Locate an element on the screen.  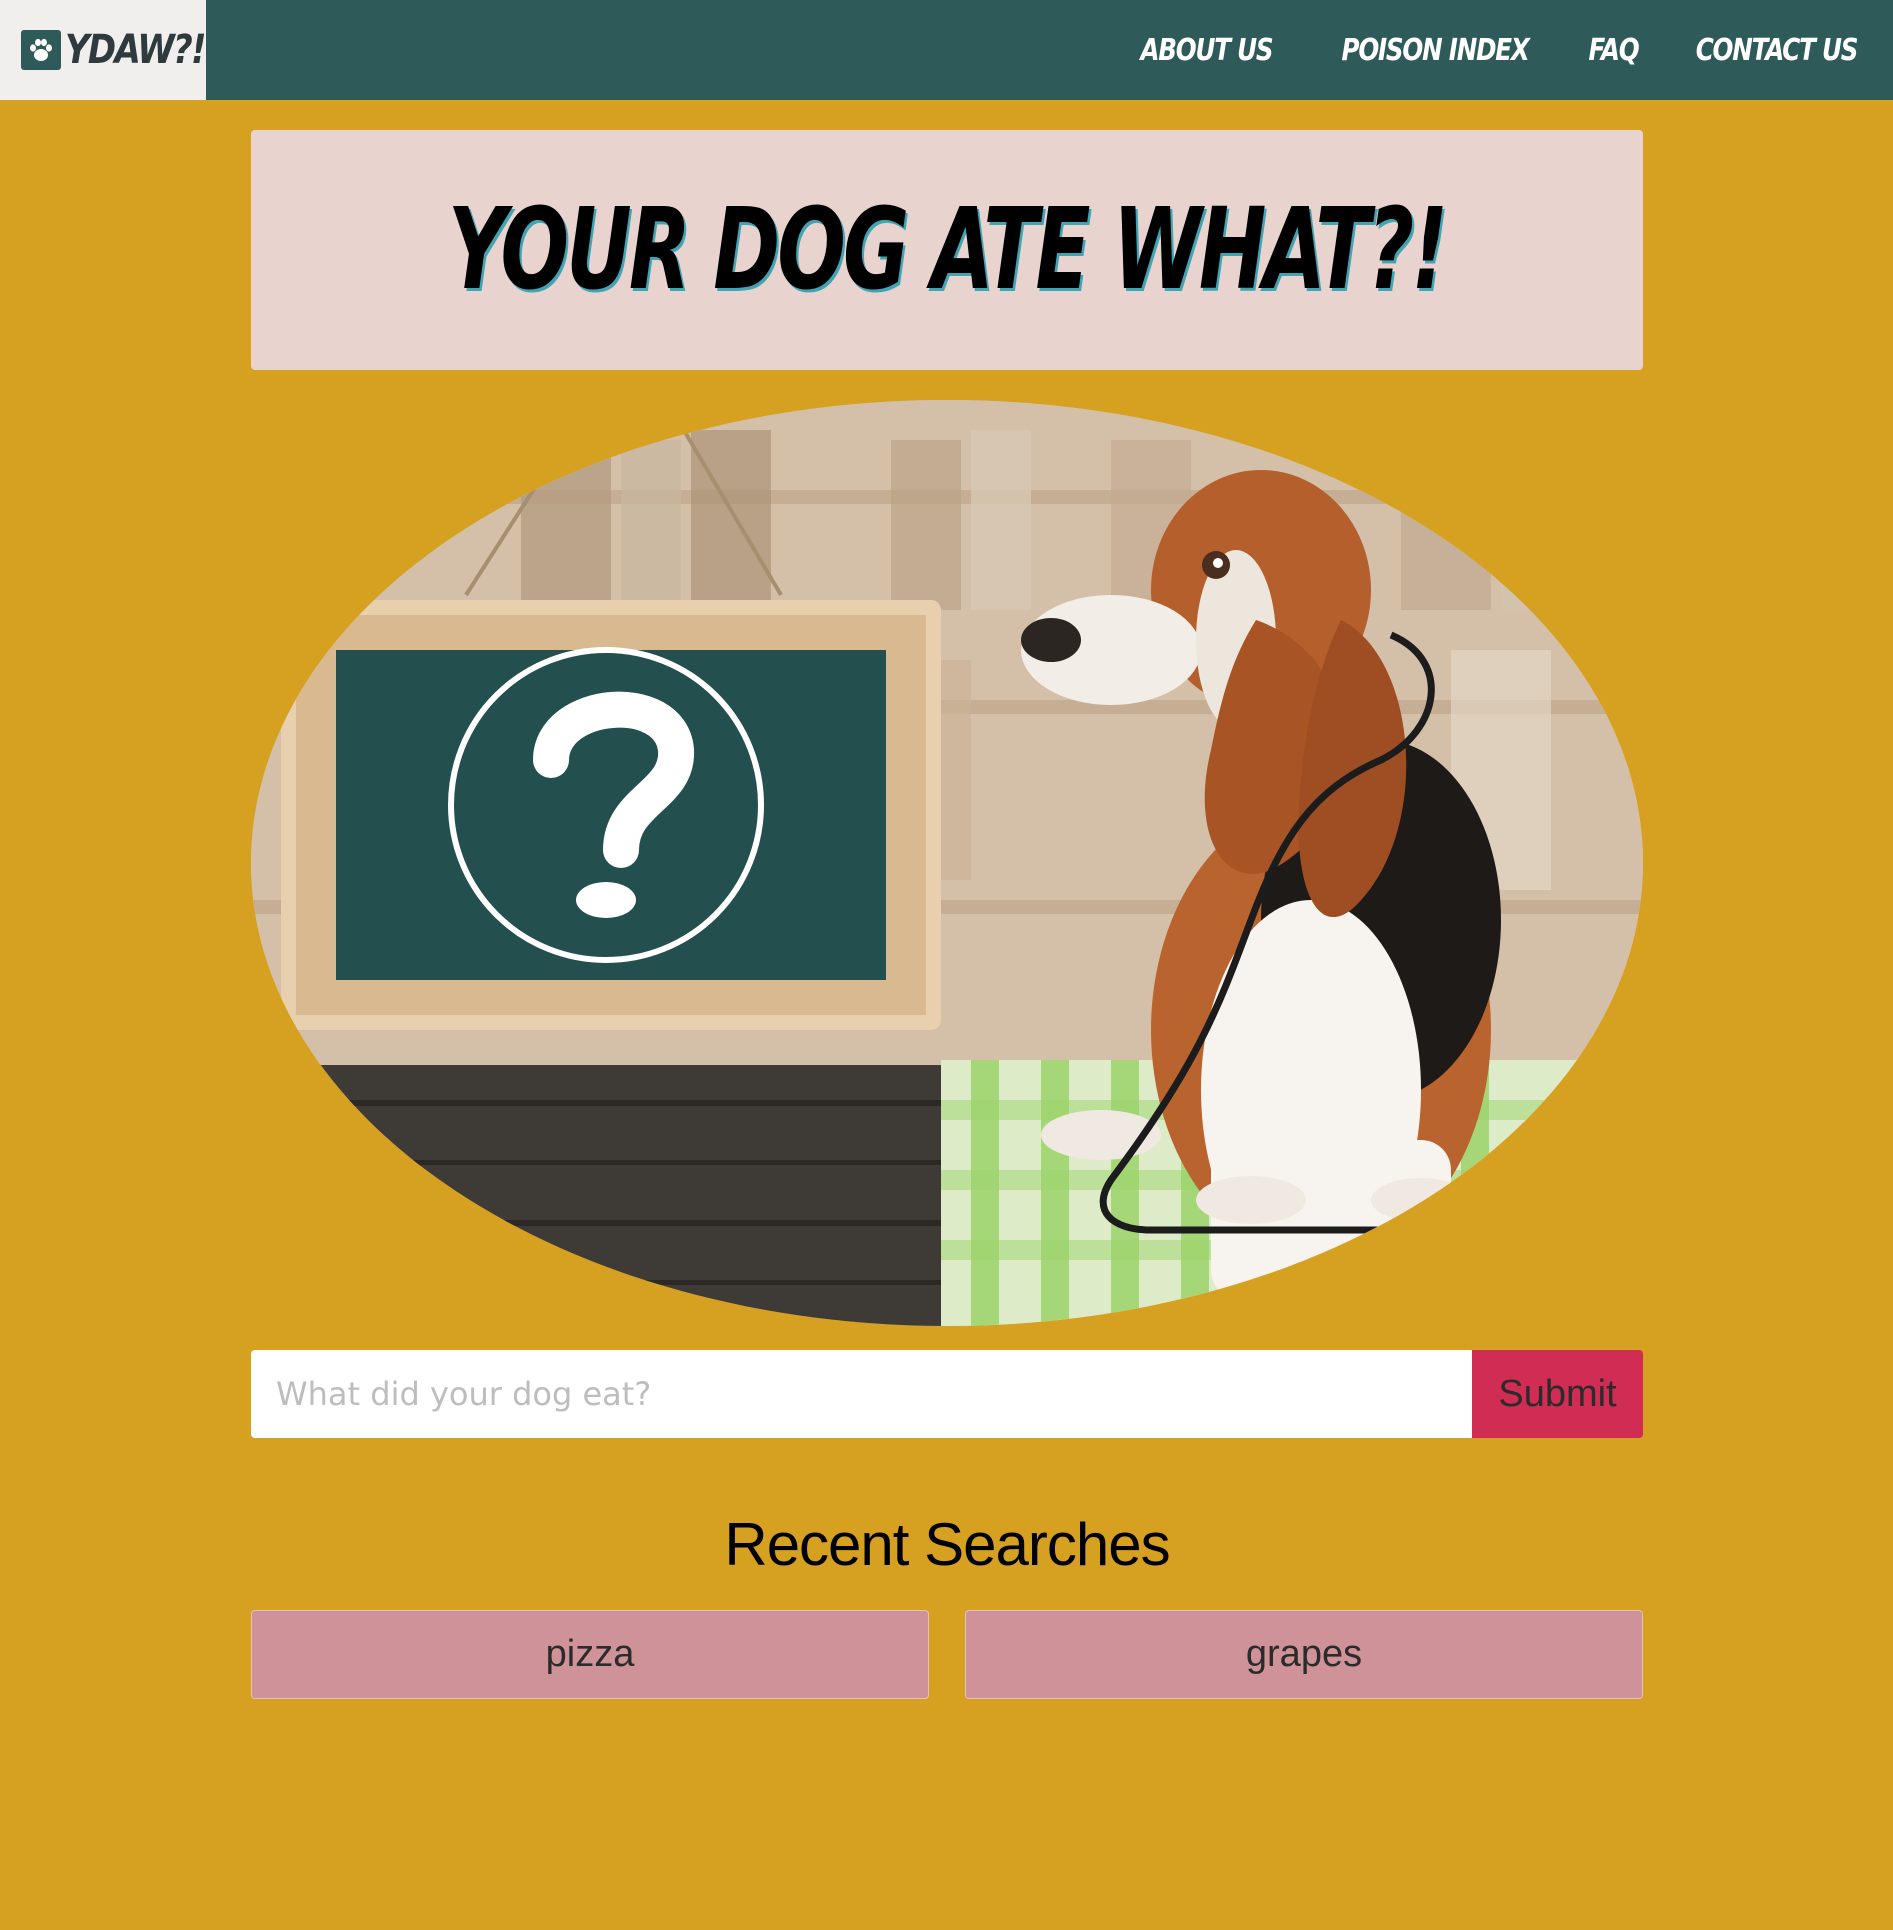
brand-name: YDAW?! is located at coordinates (136, 50).